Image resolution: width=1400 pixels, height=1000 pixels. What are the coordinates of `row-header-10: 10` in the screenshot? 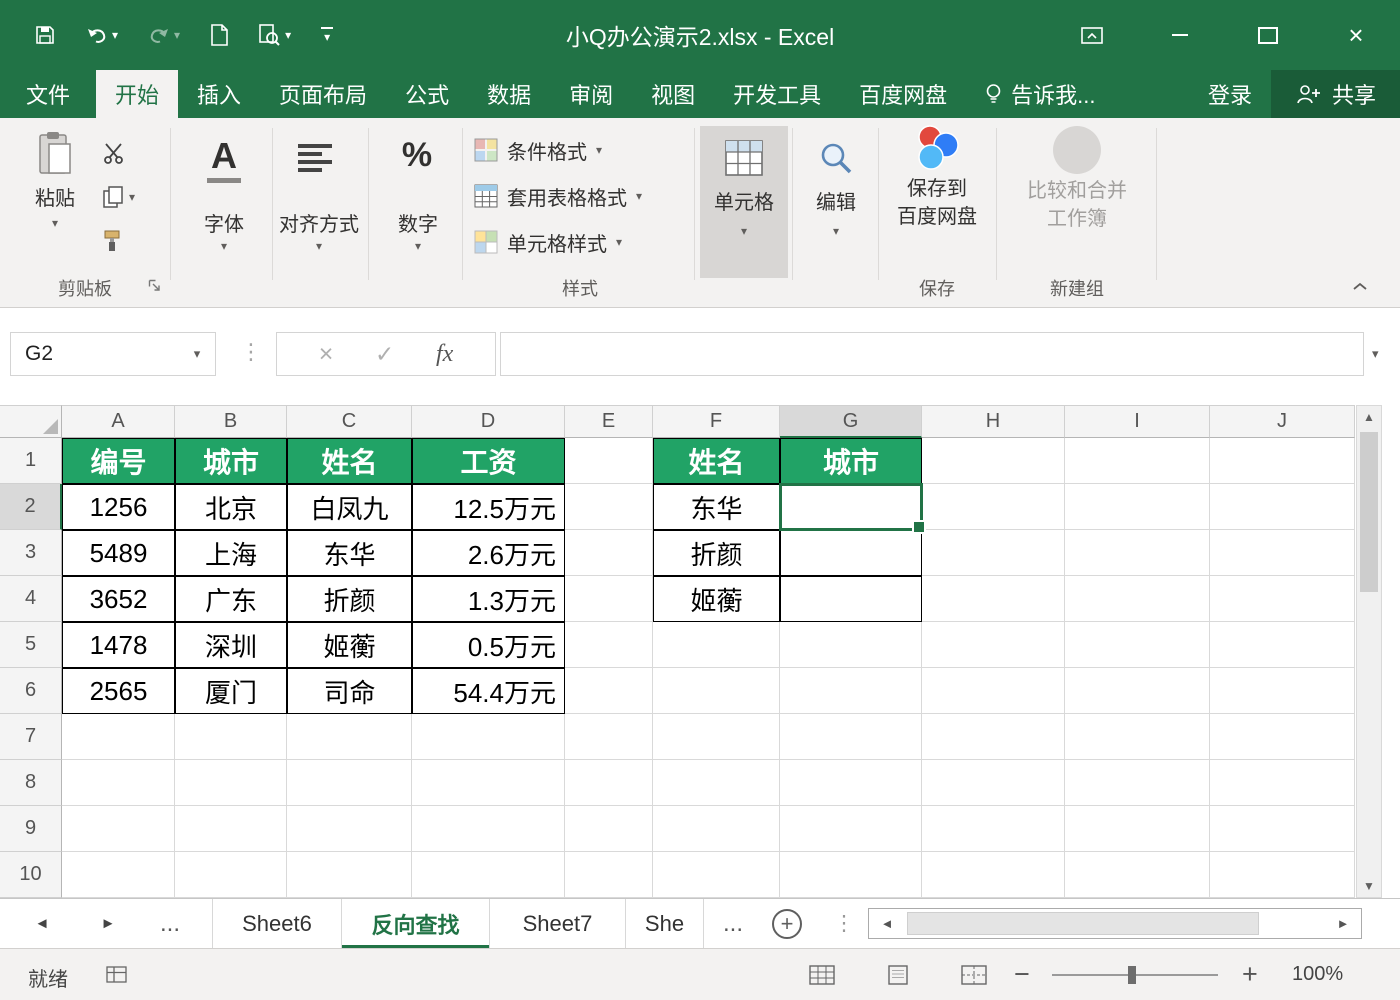 It's located at (31, 875).